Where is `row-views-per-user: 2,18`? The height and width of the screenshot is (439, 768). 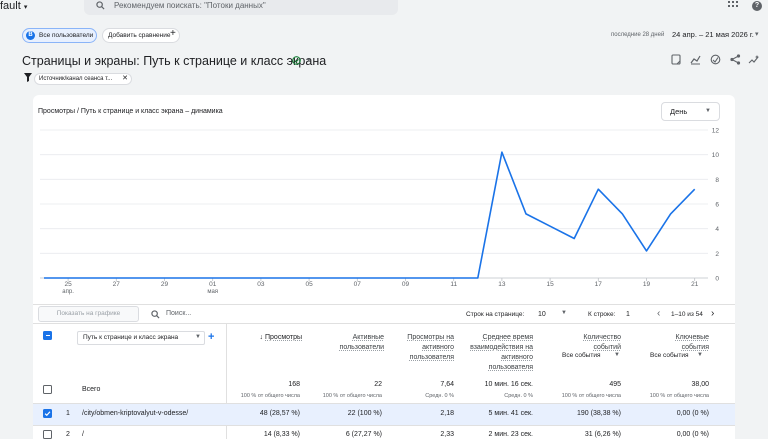 row-views-per-user: 2,18 is located at coordinates (447, 413).